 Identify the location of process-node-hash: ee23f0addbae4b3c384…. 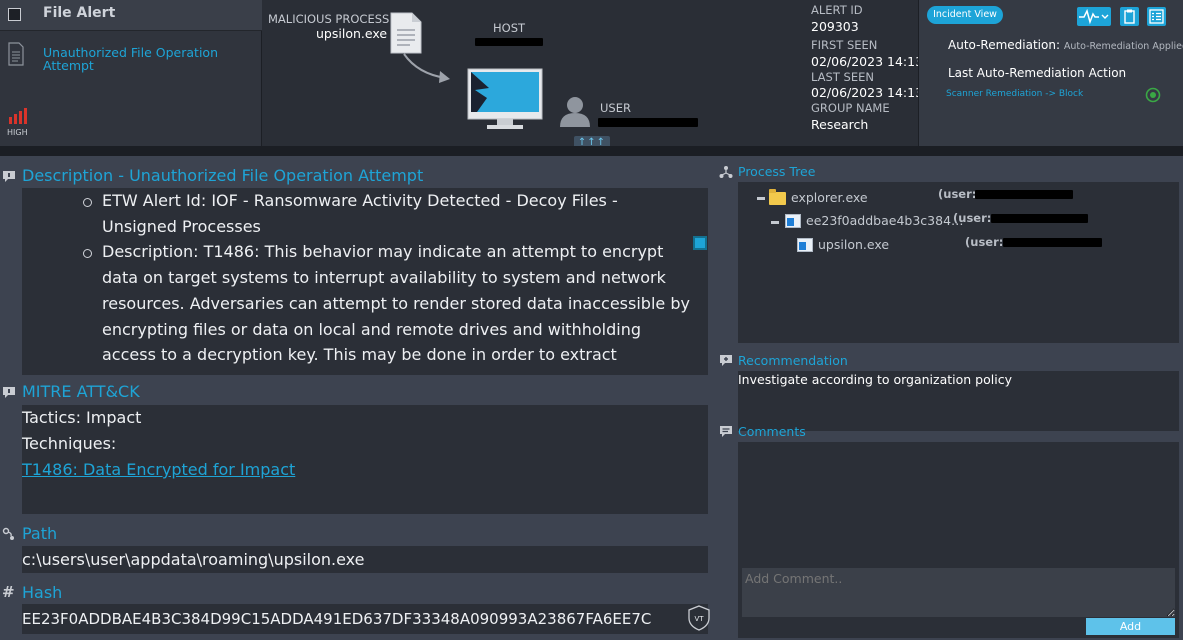
(885, 220).